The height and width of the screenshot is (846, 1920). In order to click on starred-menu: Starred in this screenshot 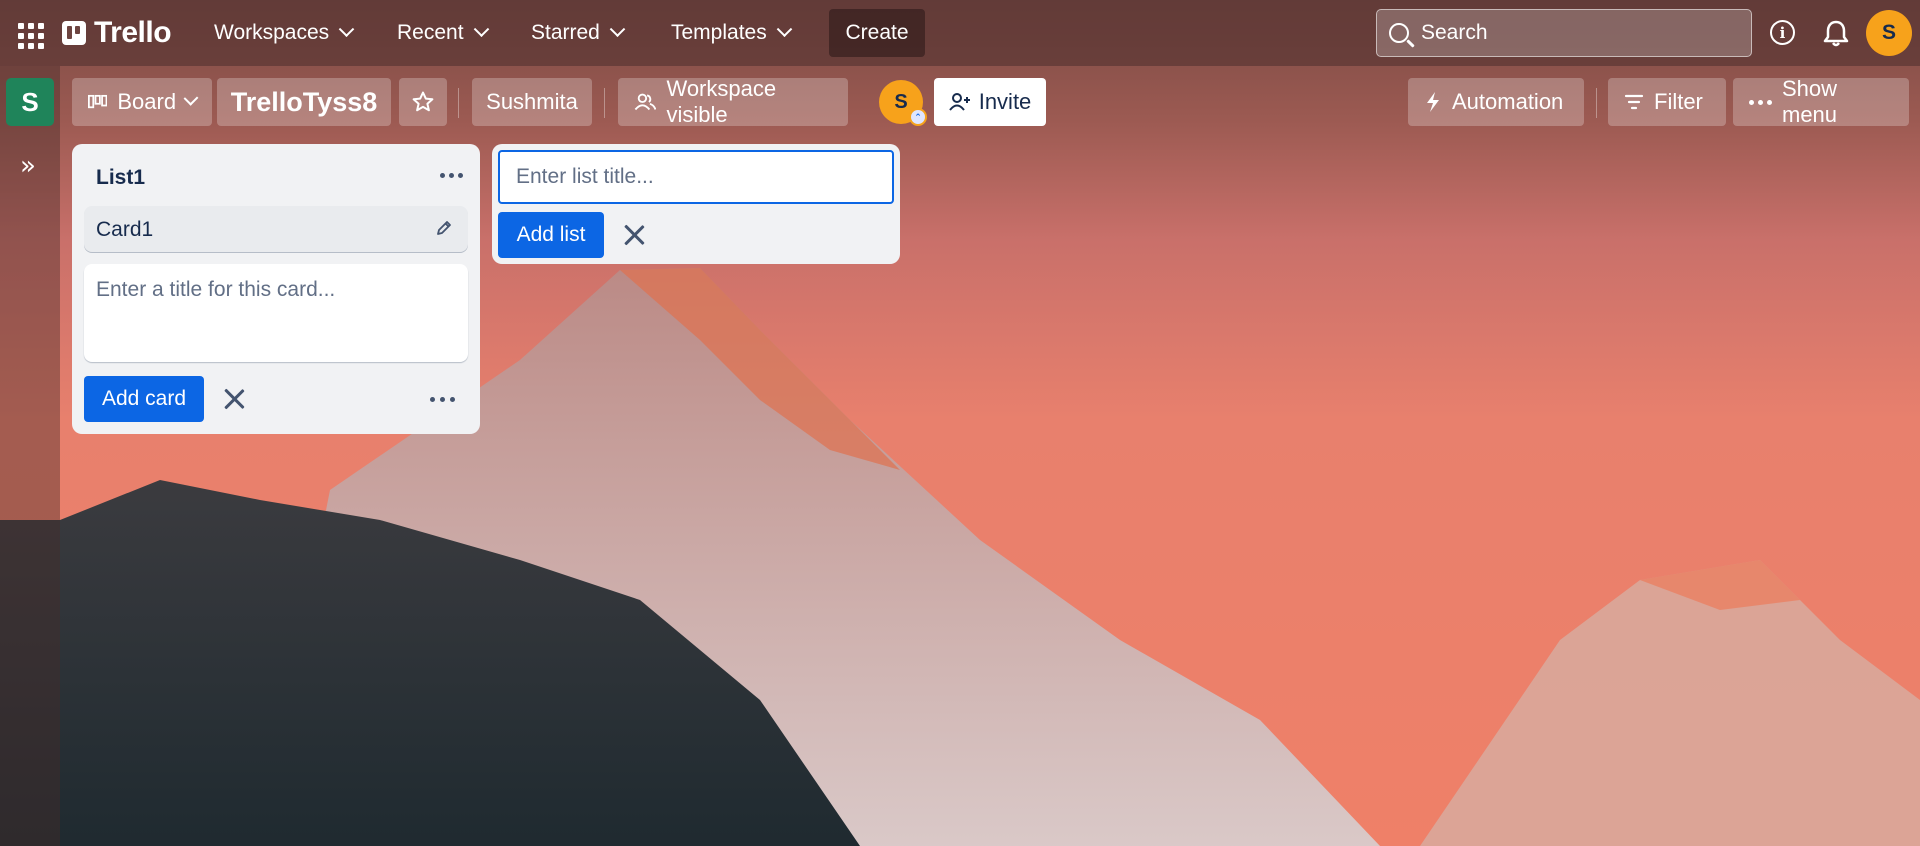, I will do `click(577, 33)`.